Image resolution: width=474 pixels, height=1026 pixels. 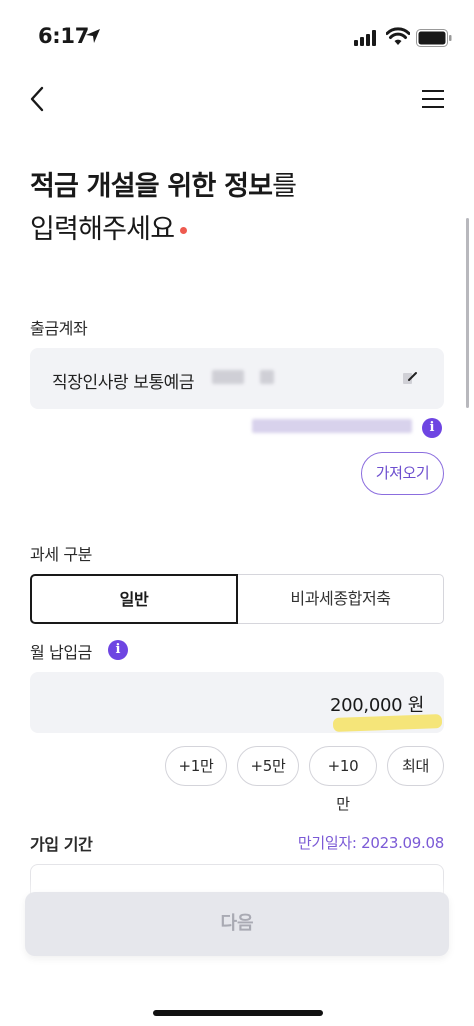 What do you see at coordinates (410, 378) in the screenshot?
I see `edit-pencil-icon` at bounding box center [410, 378].